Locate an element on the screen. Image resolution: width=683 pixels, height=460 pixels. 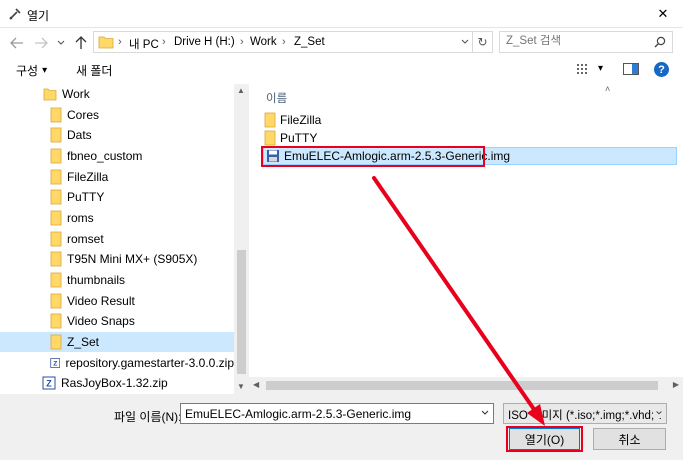
zip-icon: Z is located at coordinates (55, 363).